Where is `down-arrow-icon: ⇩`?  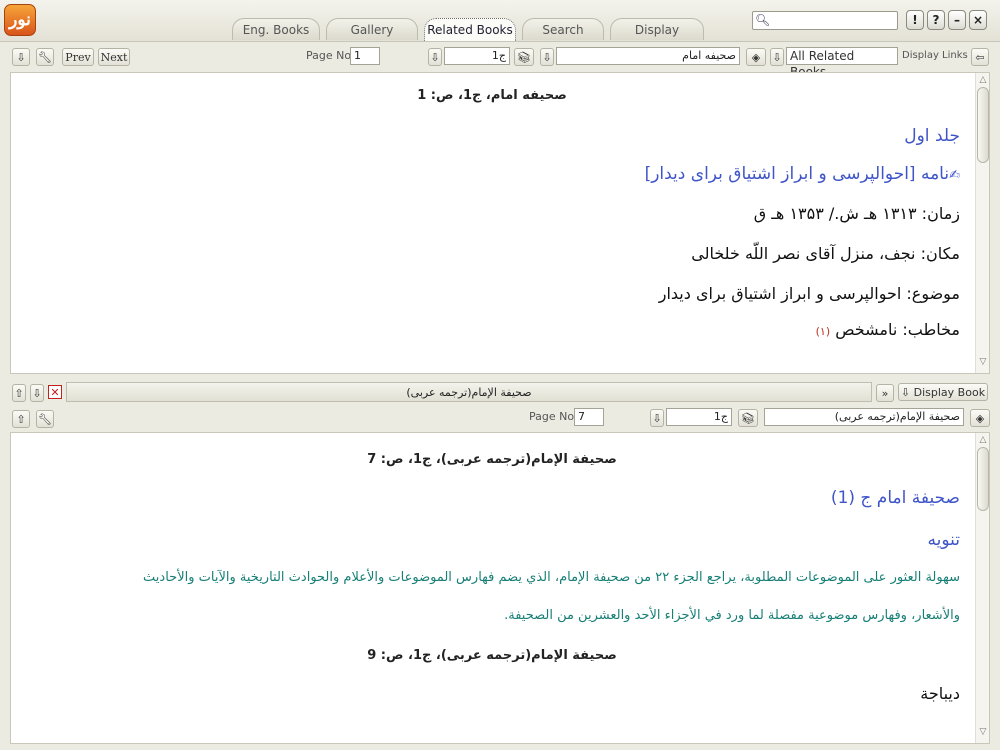
down-arrow-icon: ⇩ is located at coordinates (905, 392).